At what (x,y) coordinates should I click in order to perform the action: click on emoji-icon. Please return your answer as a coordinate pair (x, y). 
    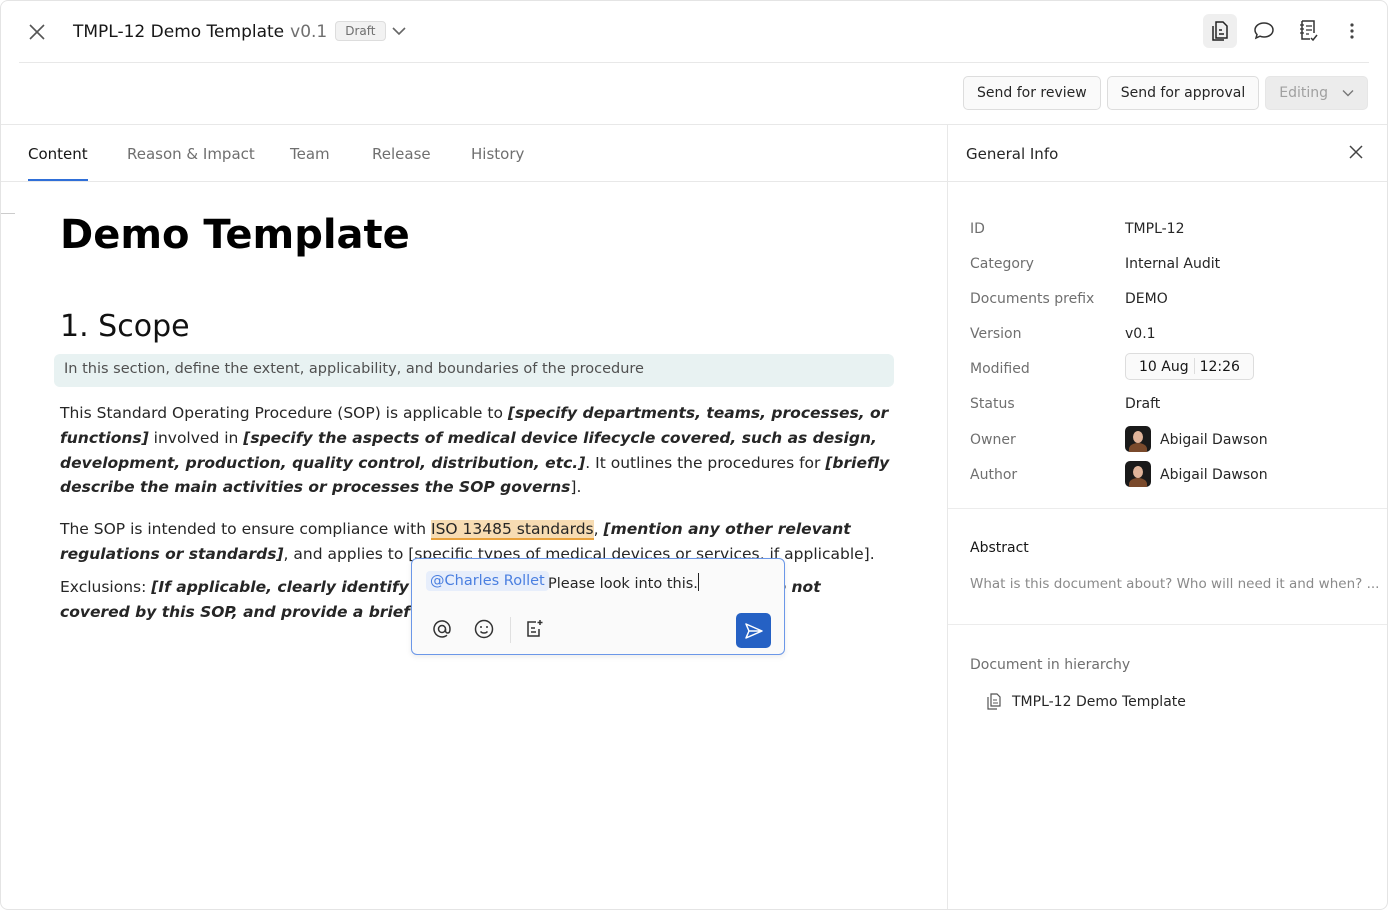
    Looking at the image, I should click on (484, 629).